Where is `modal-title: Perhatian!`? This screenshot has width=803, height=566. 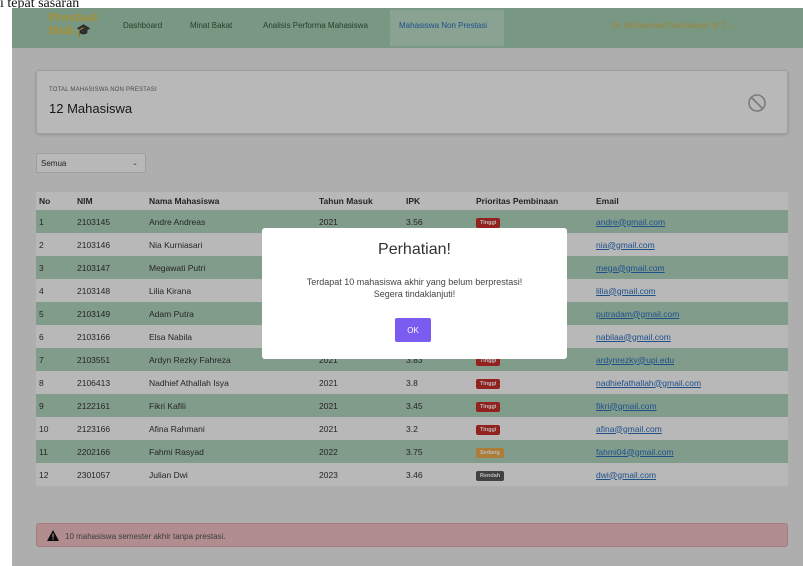 modal-title: Perhatian! is located at coordinates (414, 249).